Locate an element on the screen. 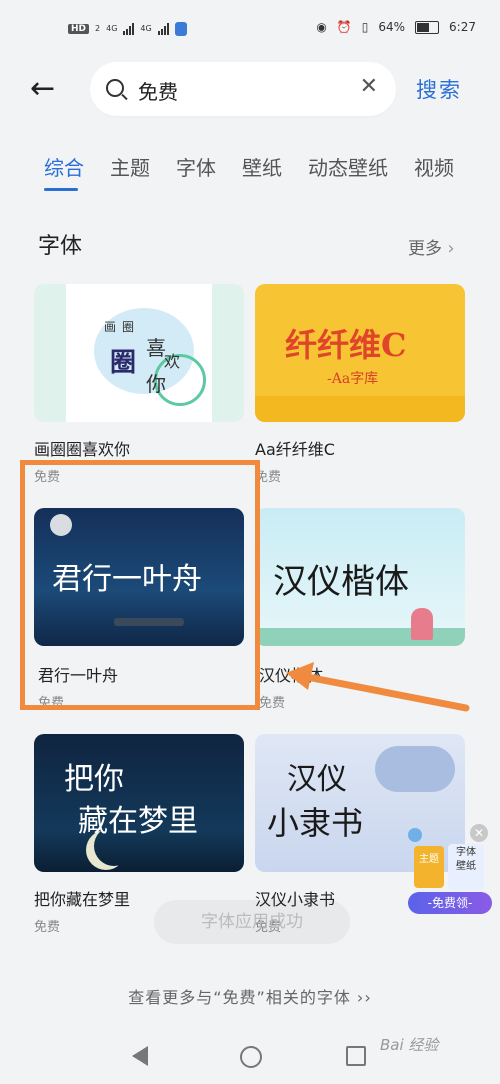 This screenshot has height=1084, width=500. tab-wallpapers: 壁纸 is located at coordinates (262, 166).